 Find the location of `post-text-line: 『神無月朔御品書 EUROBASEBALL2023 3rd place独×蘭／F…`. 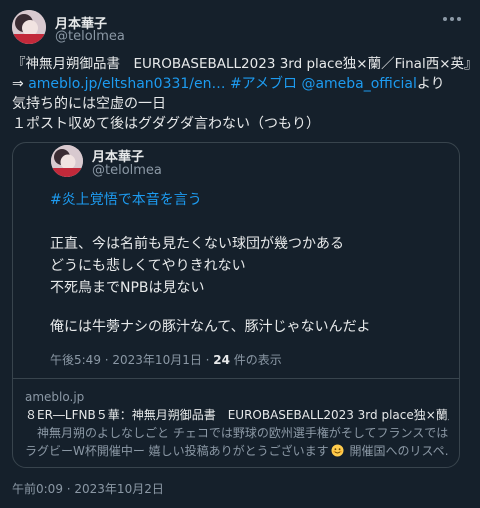

post-text-line: 『神無月朔御品書 EUROBASEBALL2023 3rd place独×蘭／F… is located at coordinates (245, 64).